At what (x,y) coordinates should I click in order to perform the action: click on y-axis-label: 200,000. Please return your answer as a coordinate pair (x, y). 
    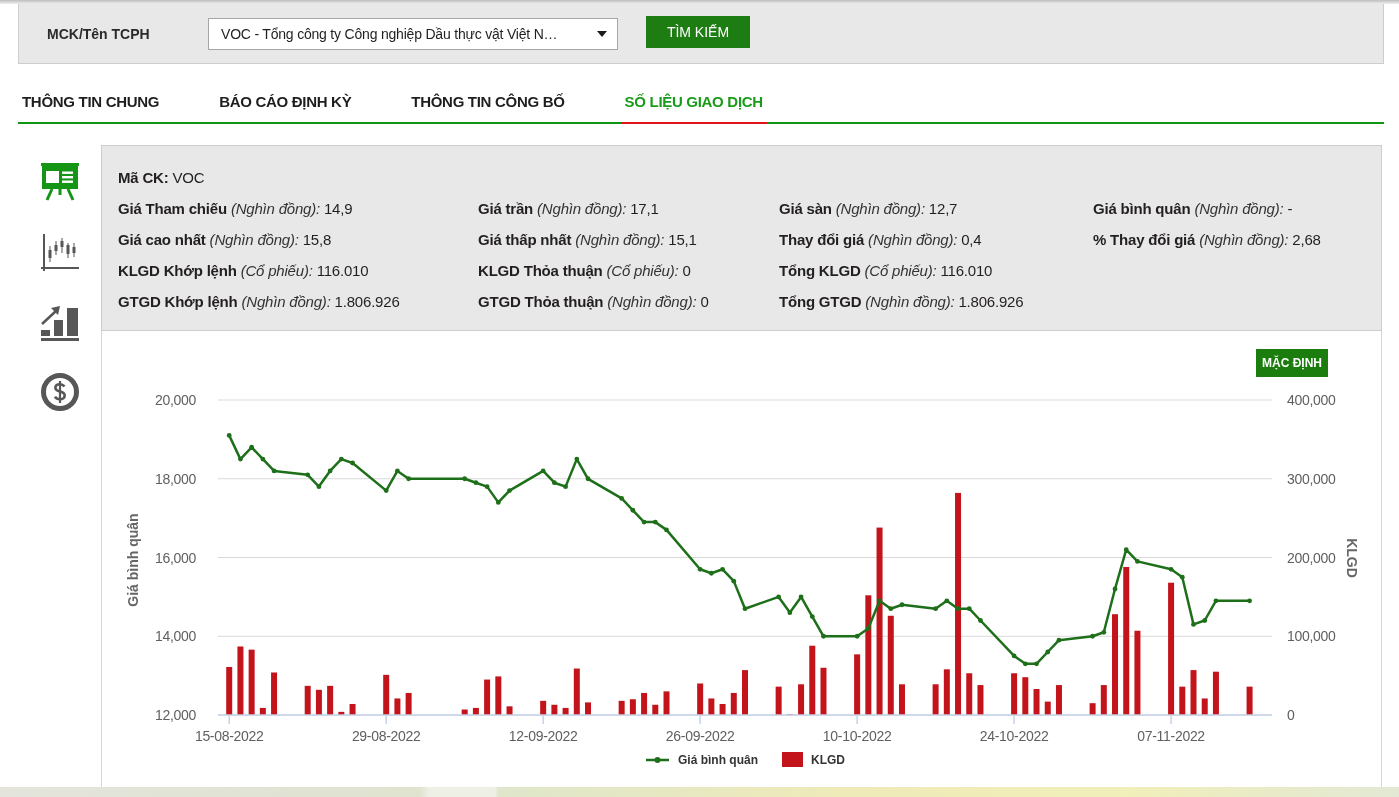
    Looking at the image, I should click on (1311, 557).